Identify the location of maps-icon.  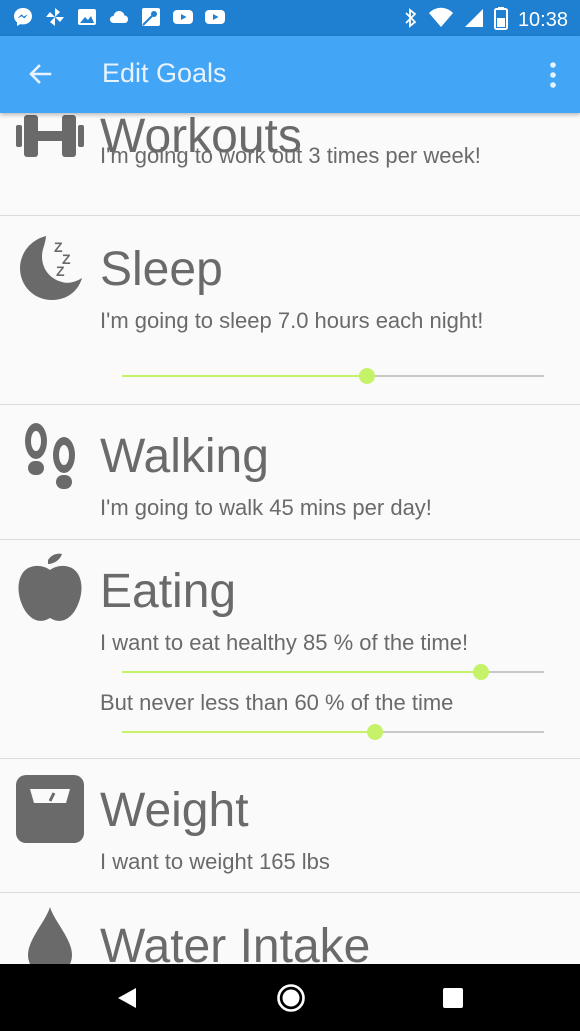
(151, 17).